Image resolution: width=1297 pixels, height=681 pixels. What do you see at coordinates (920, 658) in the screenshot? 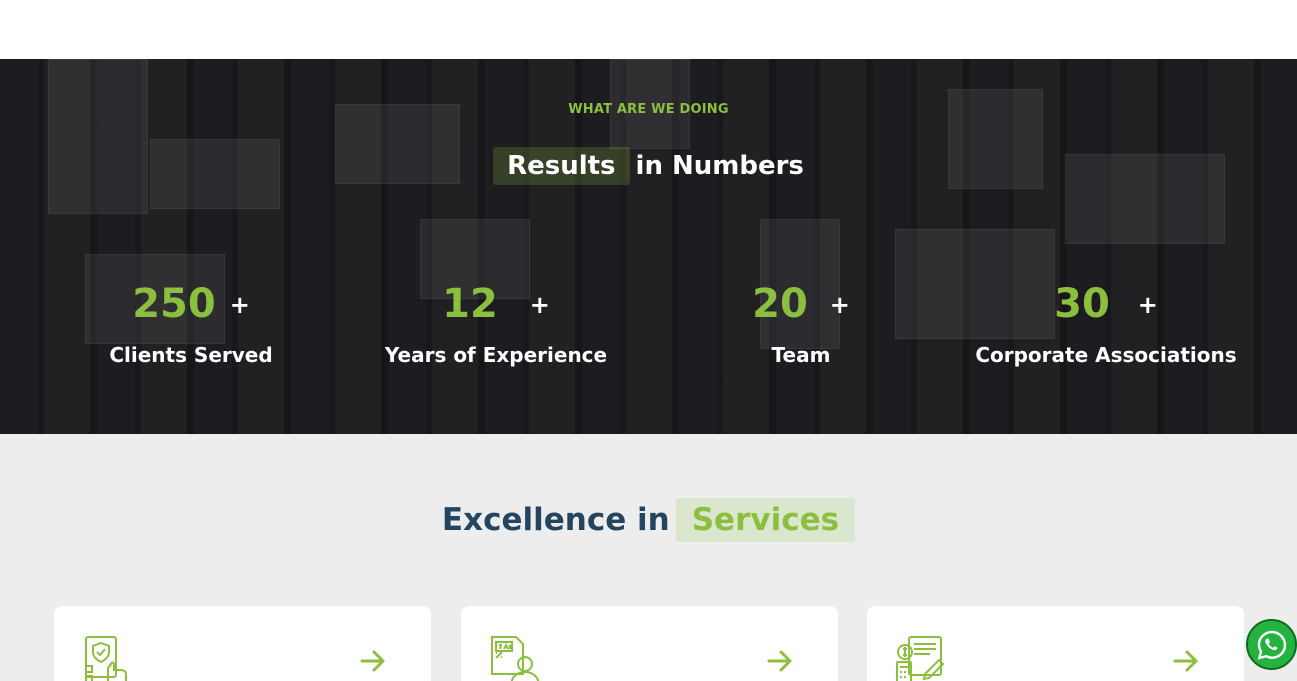
I see `finance-calculator-icon` at bounding box center [920, 658].